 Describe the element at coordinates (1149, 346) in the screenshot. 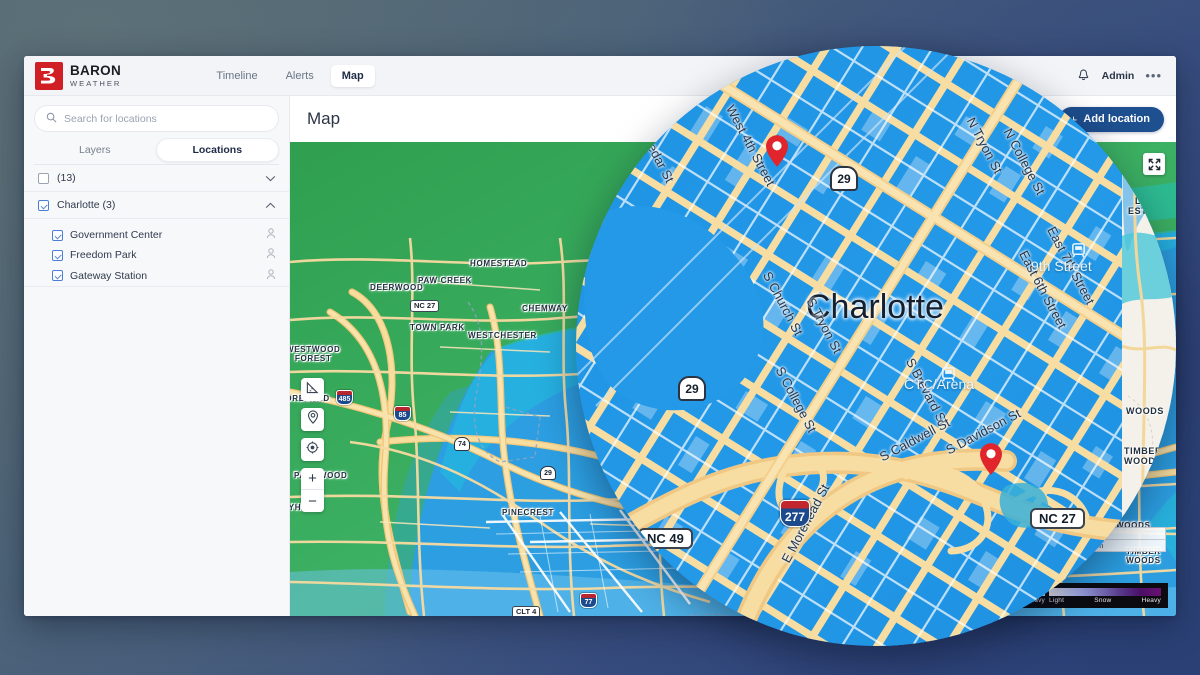

I see `magnifier-edge-basemap: LINDA ESTATES WOODS TIMBER WOODS` at that location.